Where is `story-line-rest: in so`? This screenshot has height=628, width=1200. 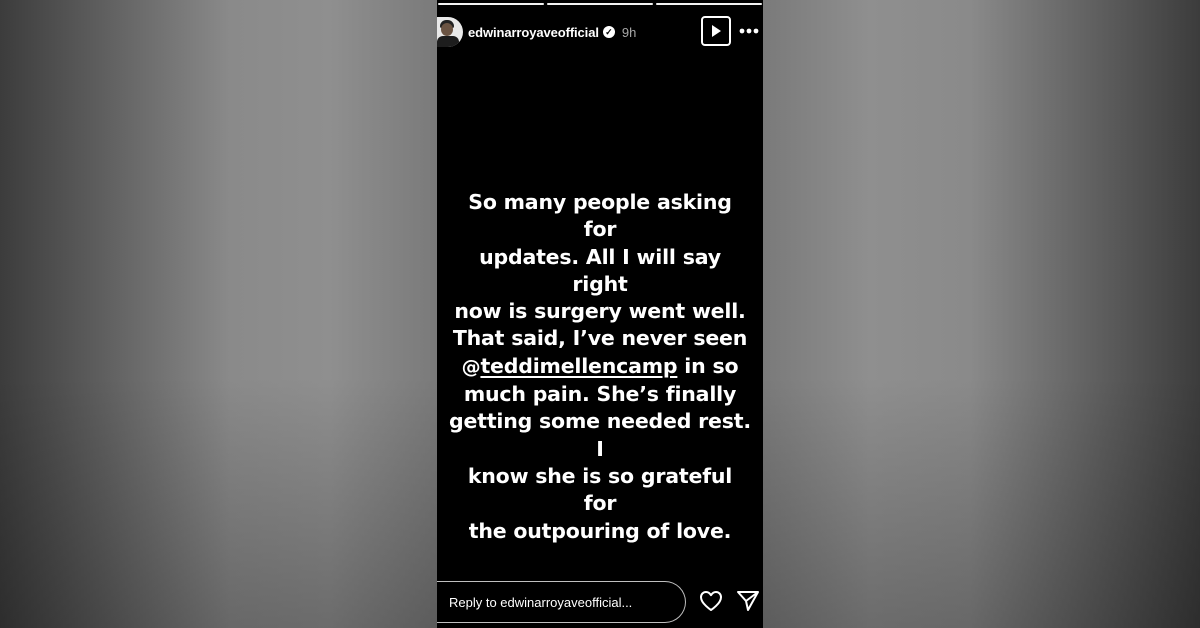
story-line-rest: in so is located at coordinates (708, 365).